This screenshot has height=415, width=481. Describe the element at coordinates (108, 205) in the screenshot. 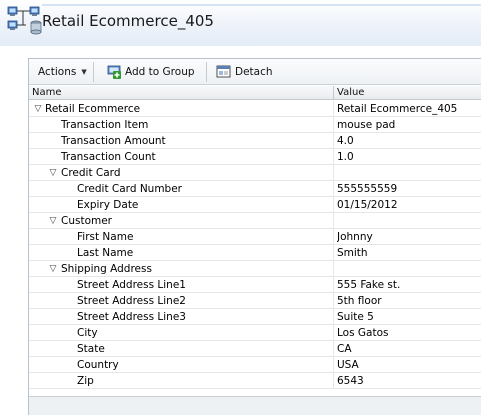

I see `row-name: Expiry Date` at that location.